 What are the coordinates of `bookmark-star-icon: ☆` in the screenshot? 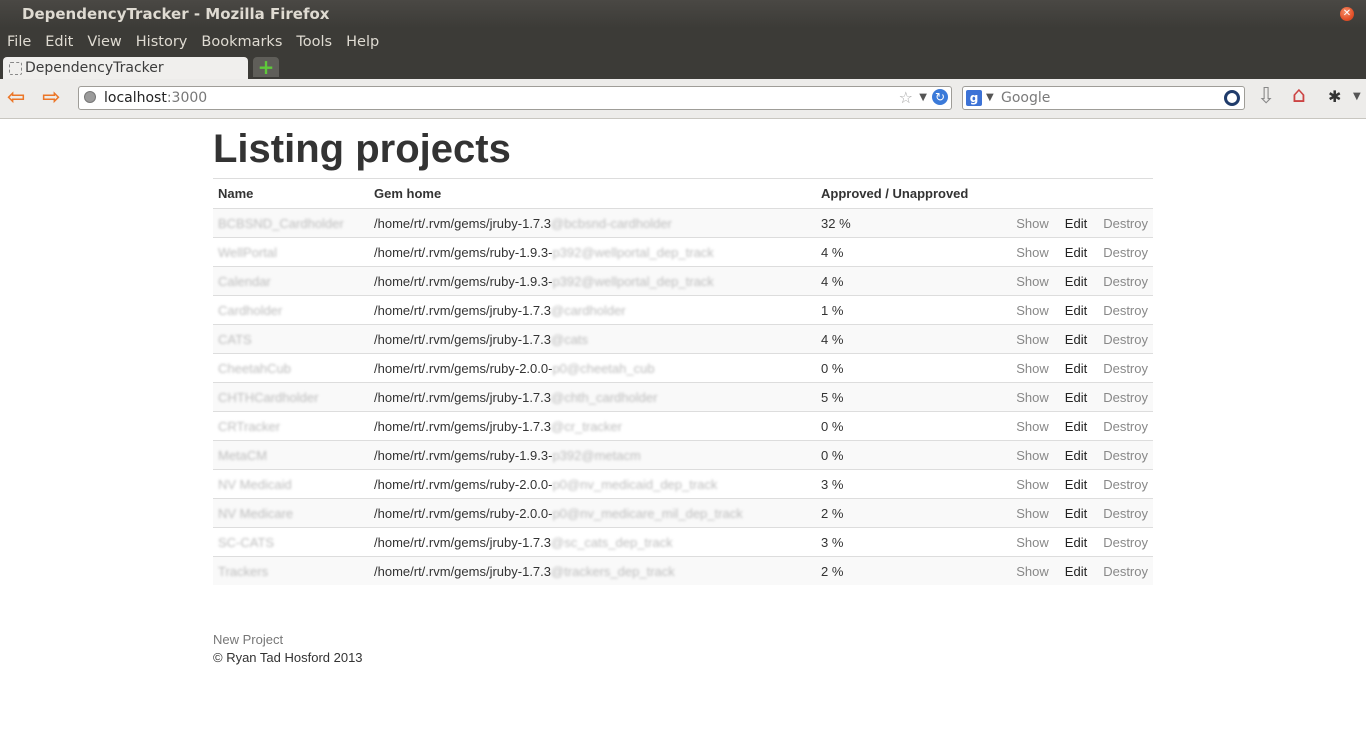 It's located at (906, 98).